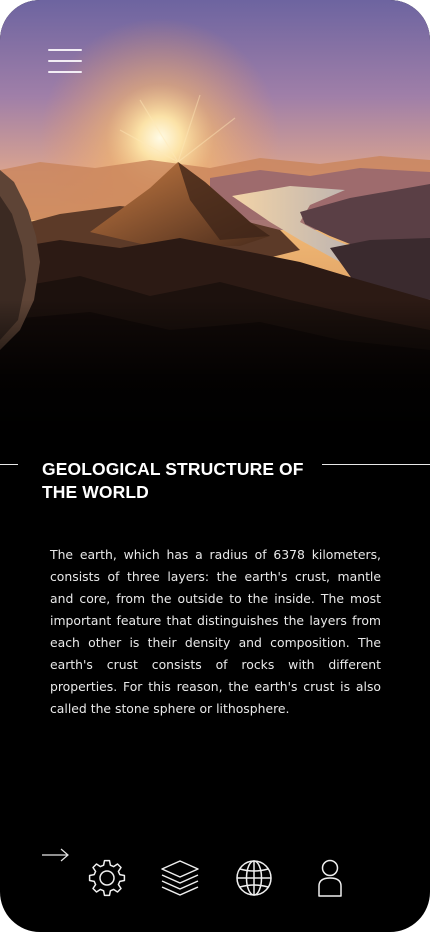 Image resolution: width=430 pixels, height=932 pixels. What do you see at coordinates (107, 878) in the screenshot?
I see `gear-icon` at bounding box center [107, 878].